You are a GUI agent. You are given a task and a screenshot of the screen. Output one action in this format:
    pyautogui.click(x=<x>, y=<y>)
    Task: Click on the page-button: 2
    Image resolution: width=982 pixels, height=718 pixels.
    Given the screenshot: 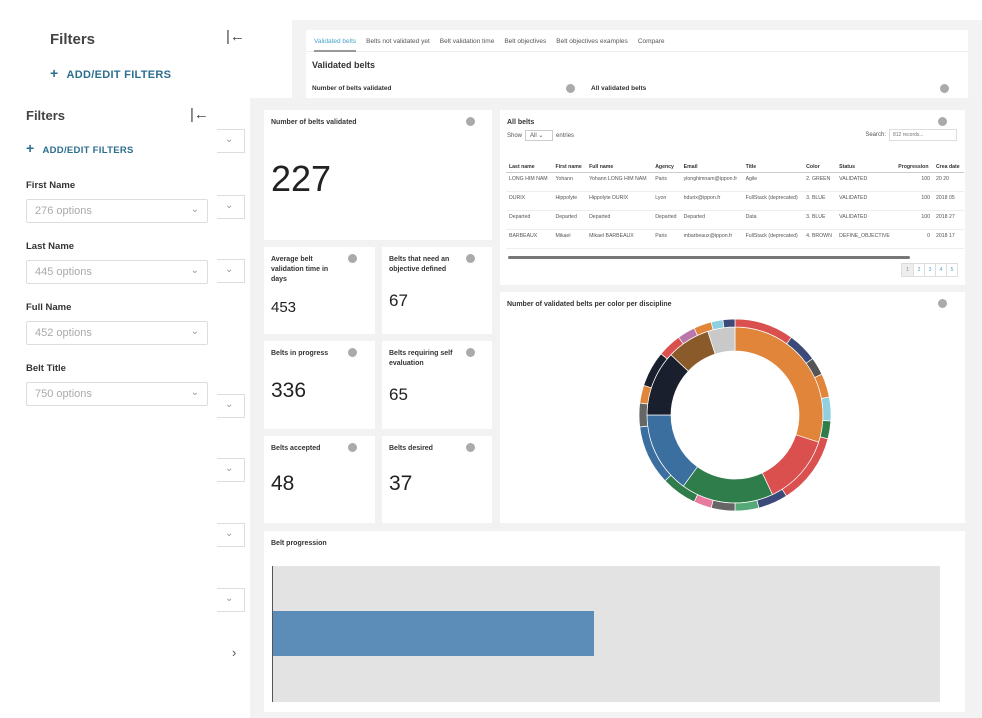 What is the action you would take?
    pyautogui.click(x=918, y=270)
    